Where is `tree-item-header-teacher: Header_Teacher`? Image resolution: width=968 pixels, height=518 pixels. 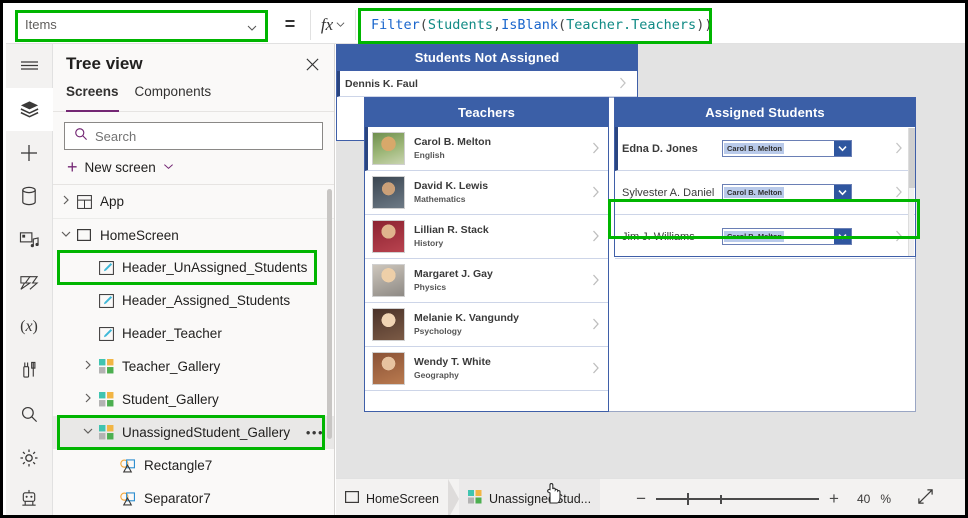
tree-item-header-teacher: Header_Teacher is located at coordinates (193, 333).